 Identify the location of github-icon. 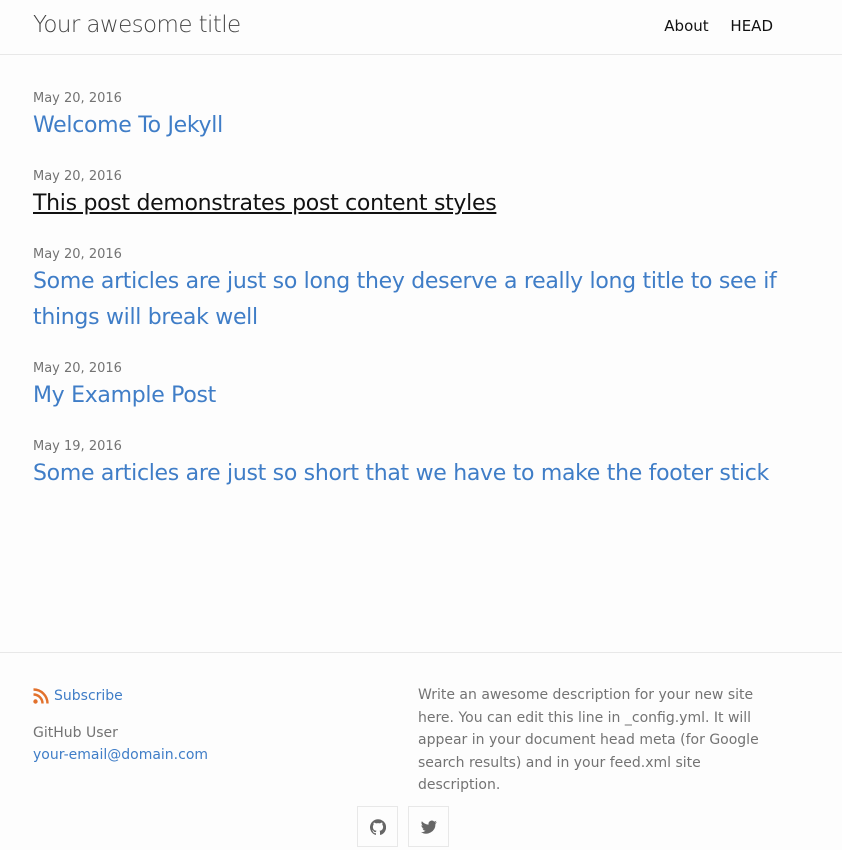
(377, 826).